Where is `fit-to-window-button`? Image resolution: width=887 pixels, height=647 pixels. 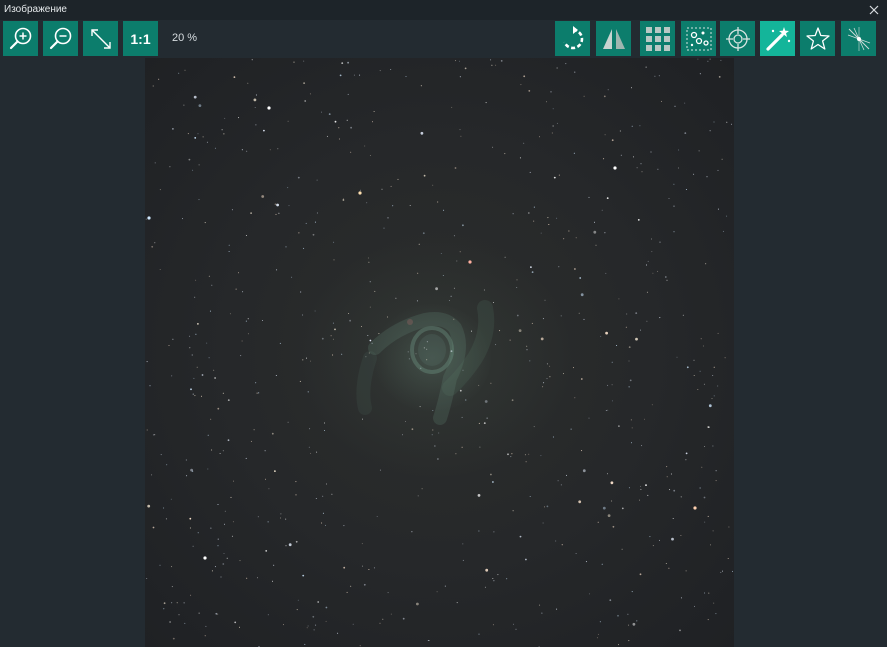 fit-to-window-button is located at coordinates (100, 38).